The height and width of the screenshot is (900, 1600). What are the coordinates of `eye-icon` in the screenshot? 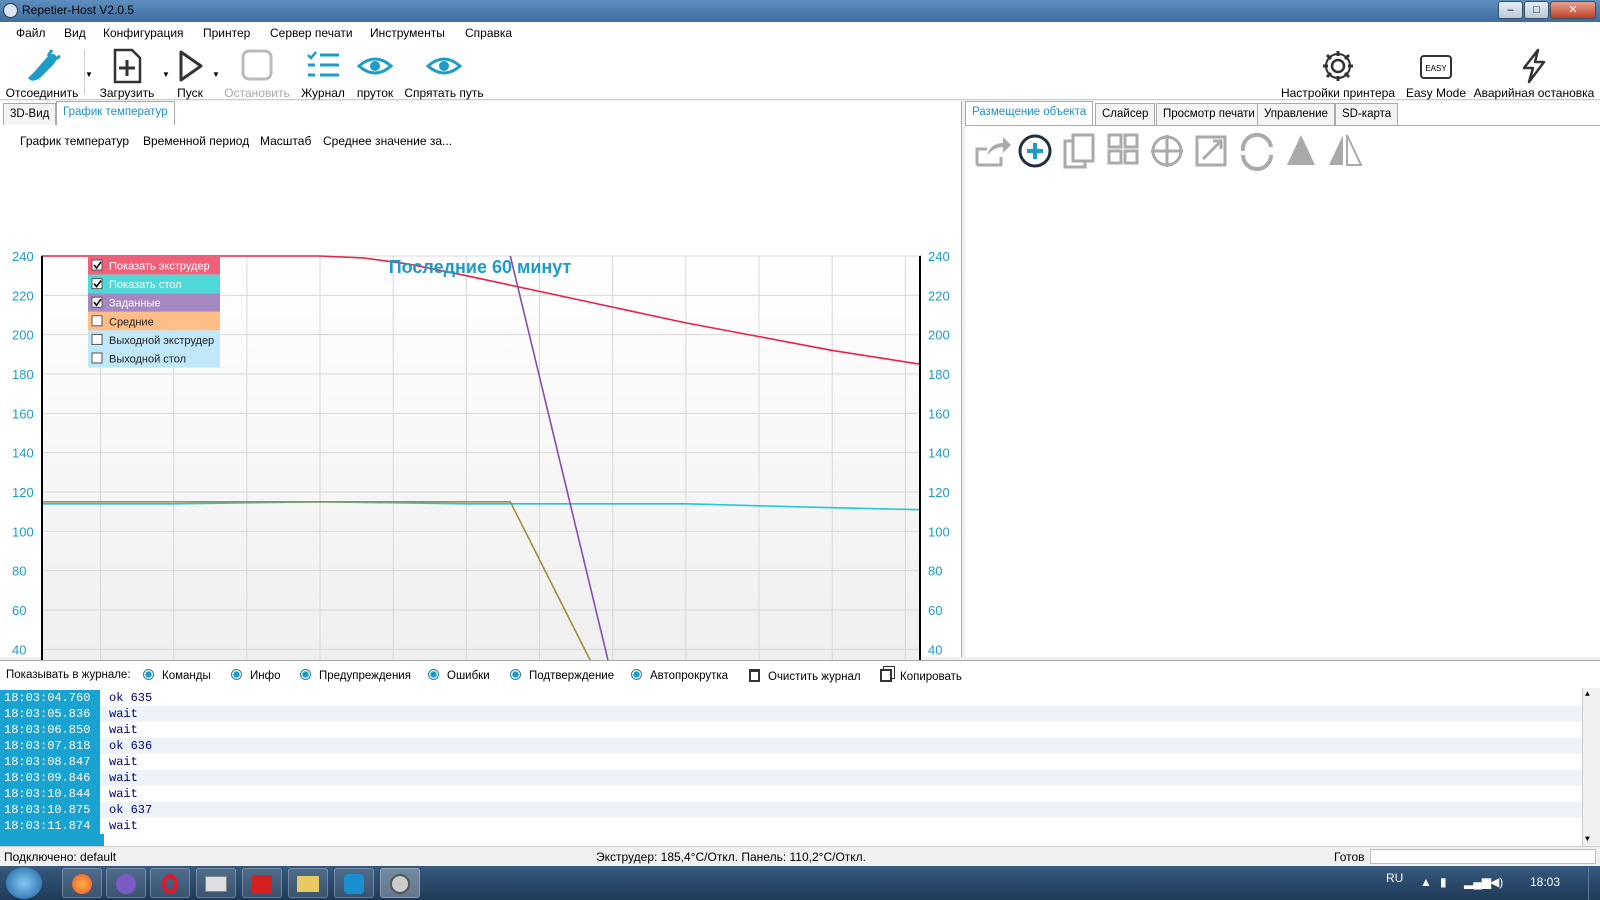 It's located at (375, 66).